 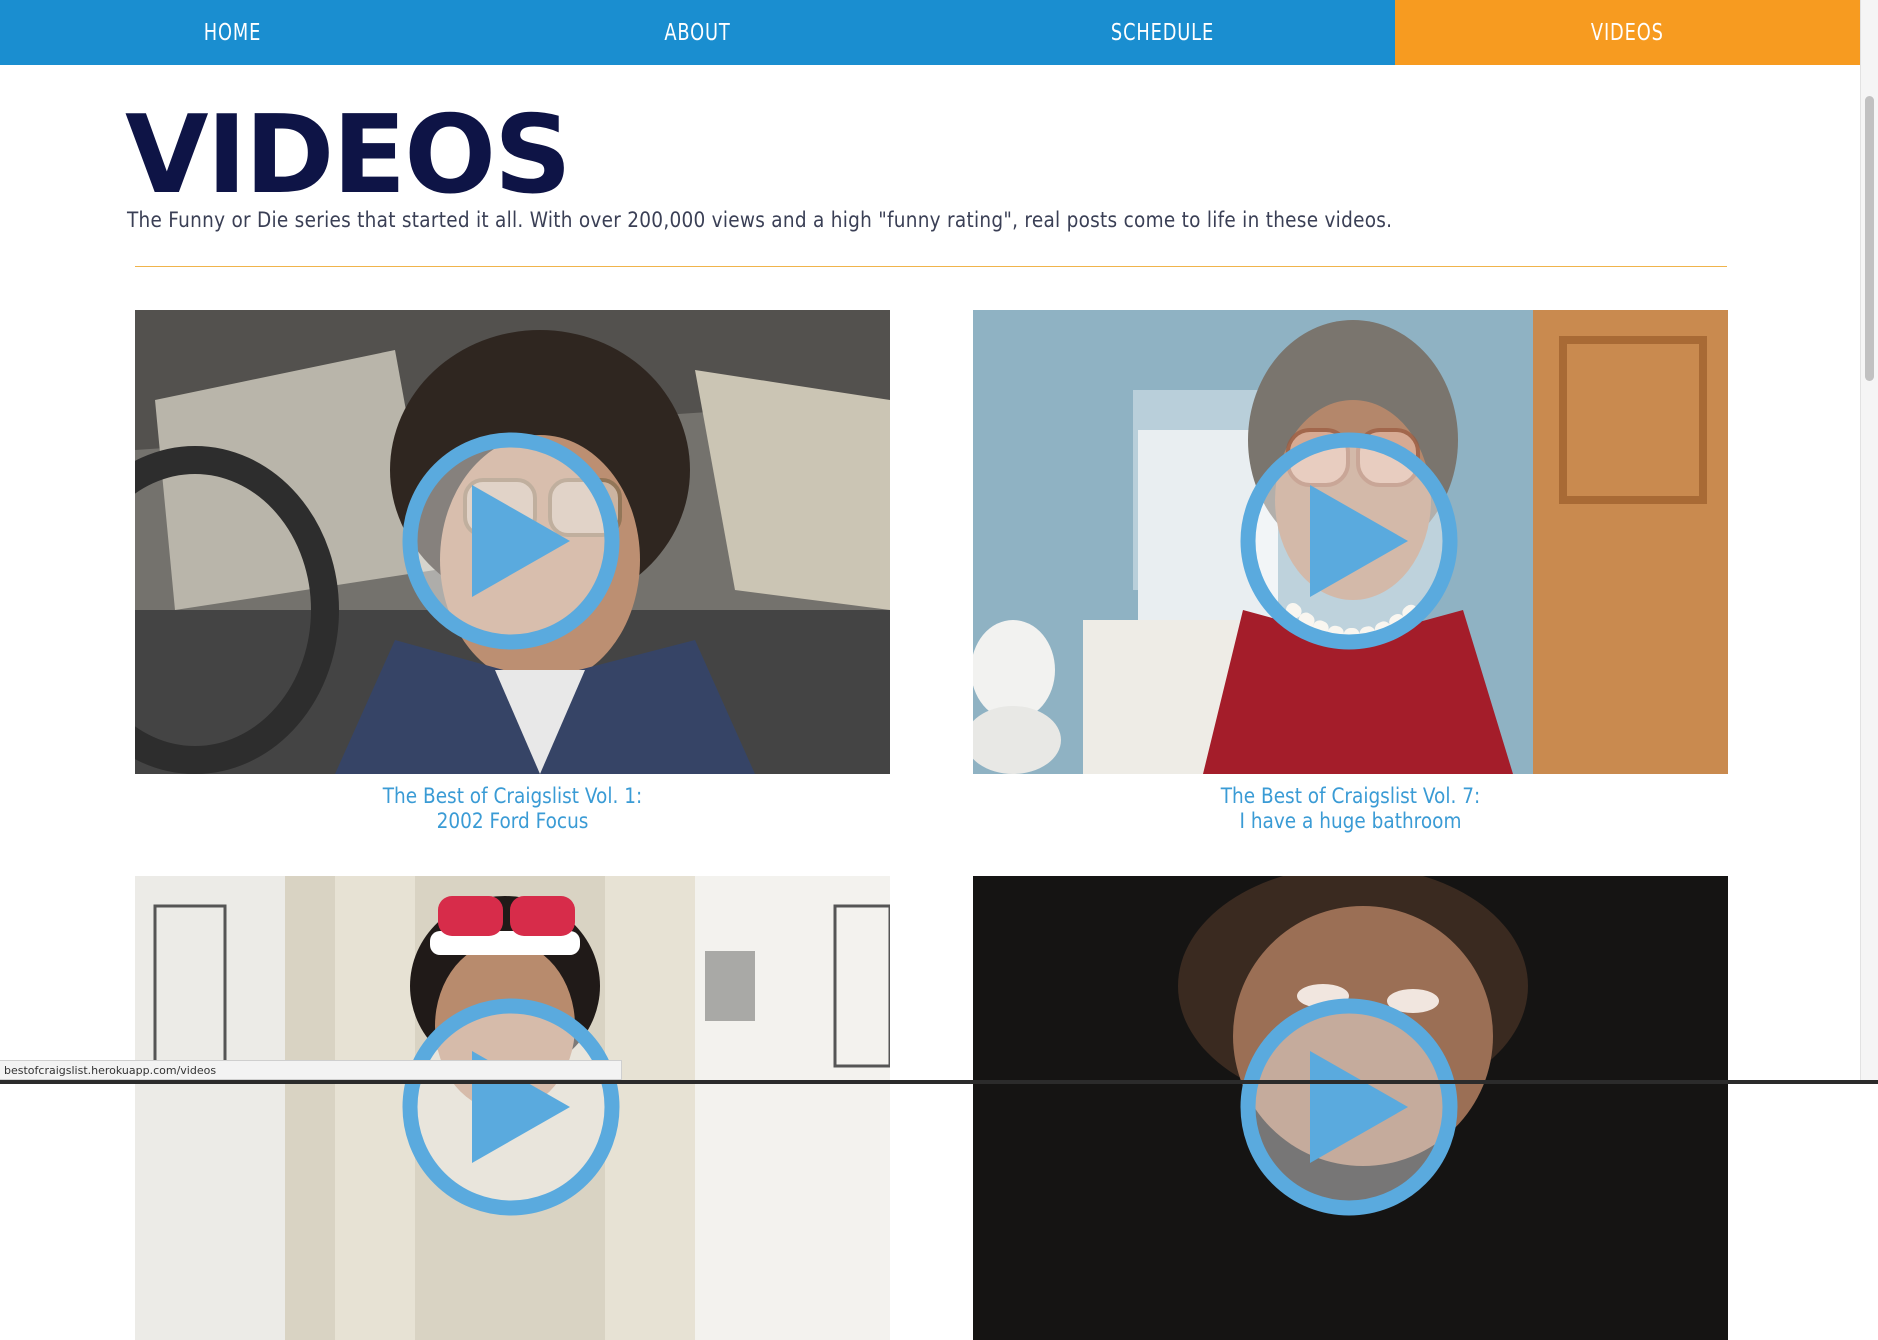 I want to click on video-caption-line2: 2002 Ford Focus, so click(x=512, y=821).